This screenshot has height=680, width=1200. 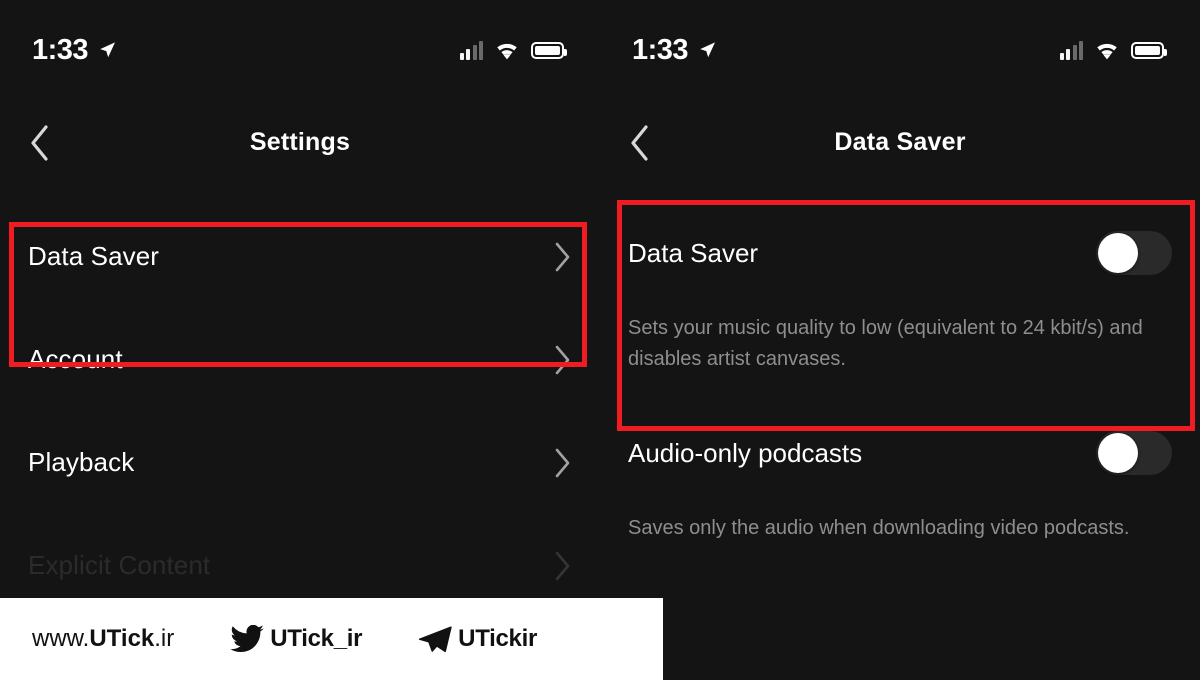 I want to click on watermark-bar: www.UTick.ir UTick_ir UTickir, so click(x=331, y=639).